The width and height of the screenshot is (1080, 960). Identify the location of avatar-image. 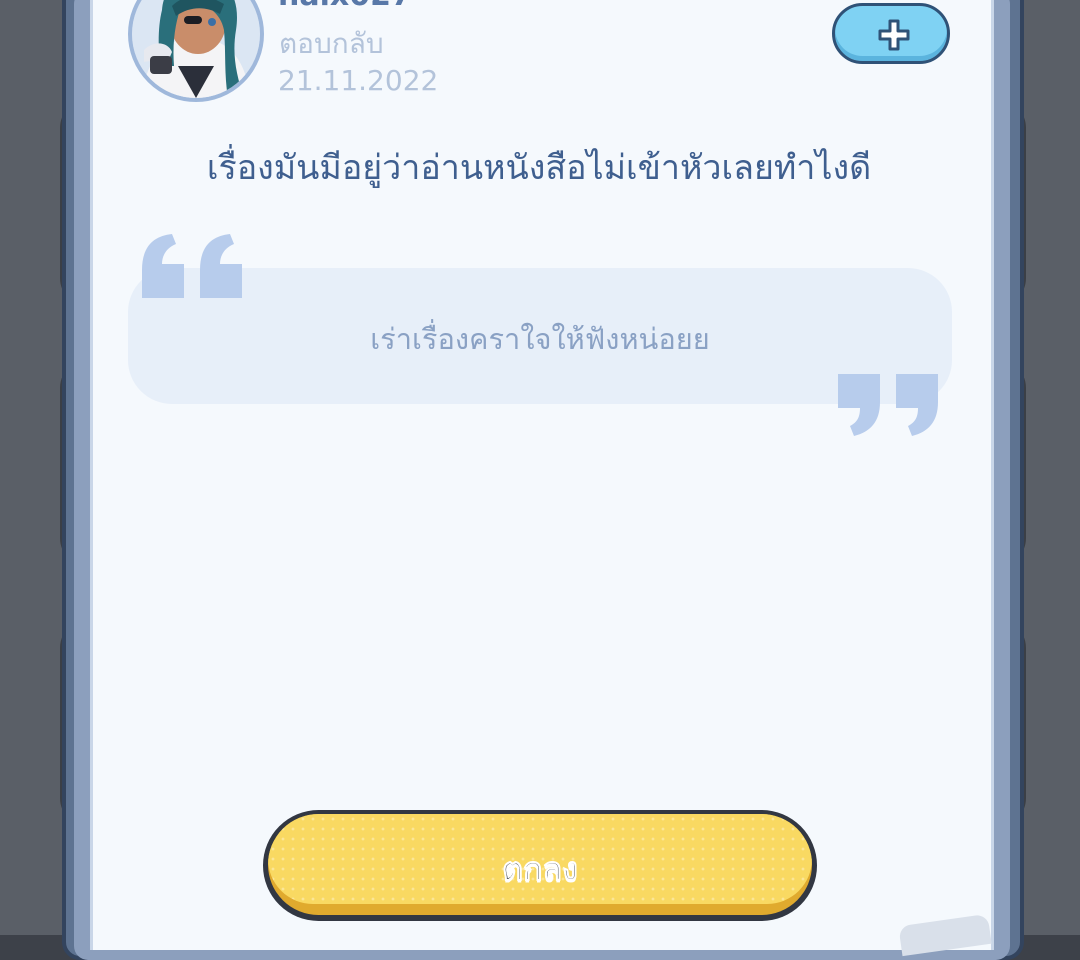
(196, 49).